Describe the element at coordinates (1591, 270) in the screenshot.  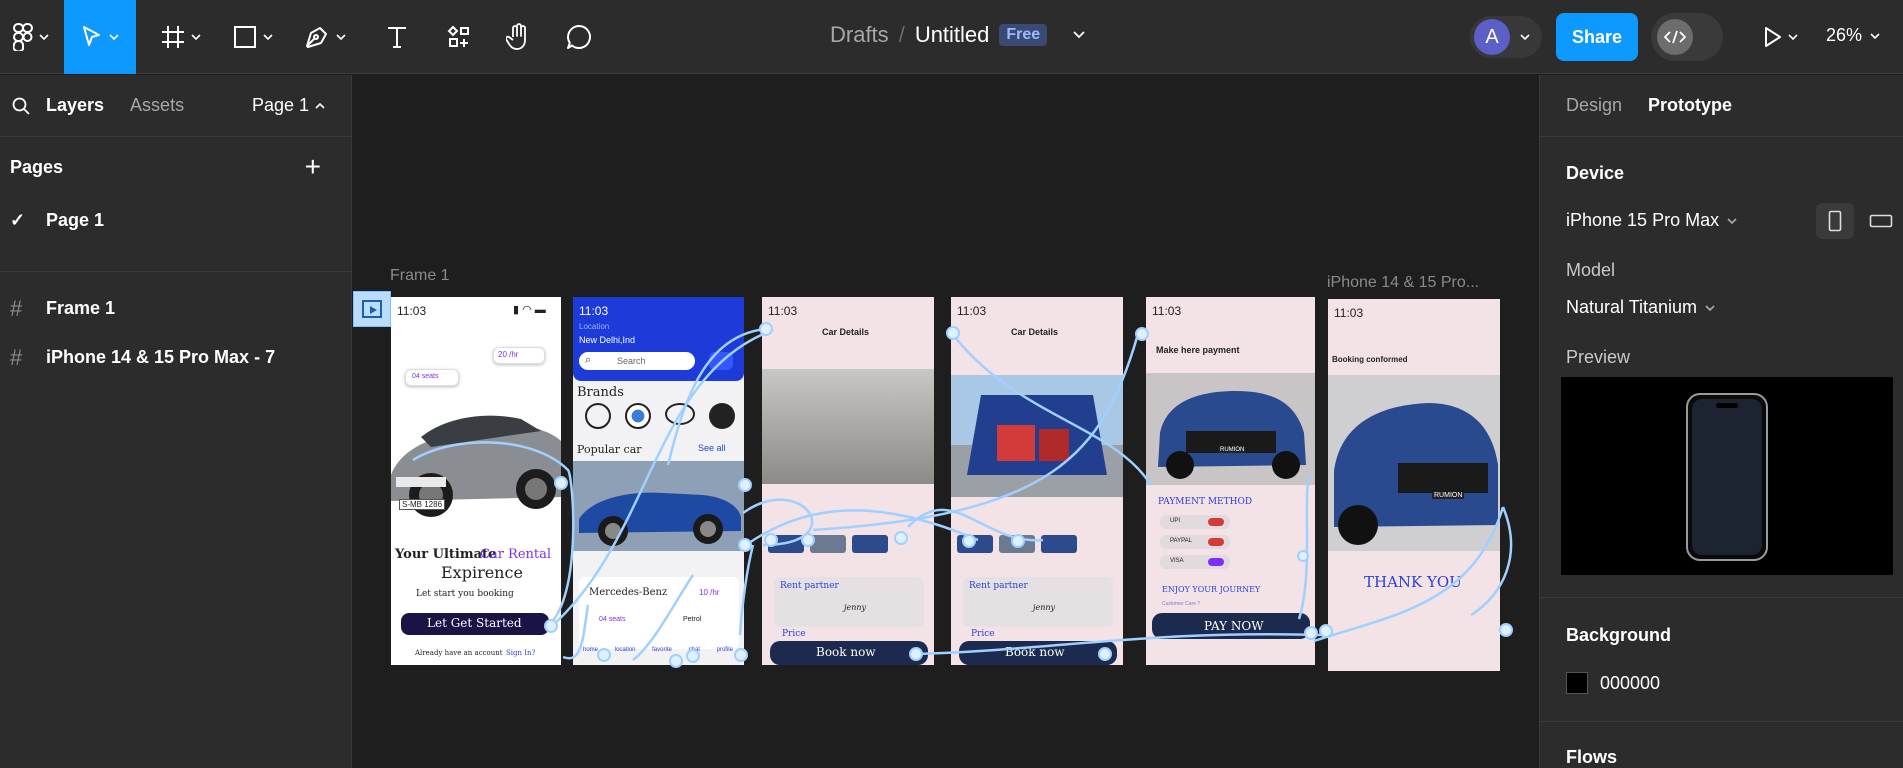
I see `model-label: Model` at that location.